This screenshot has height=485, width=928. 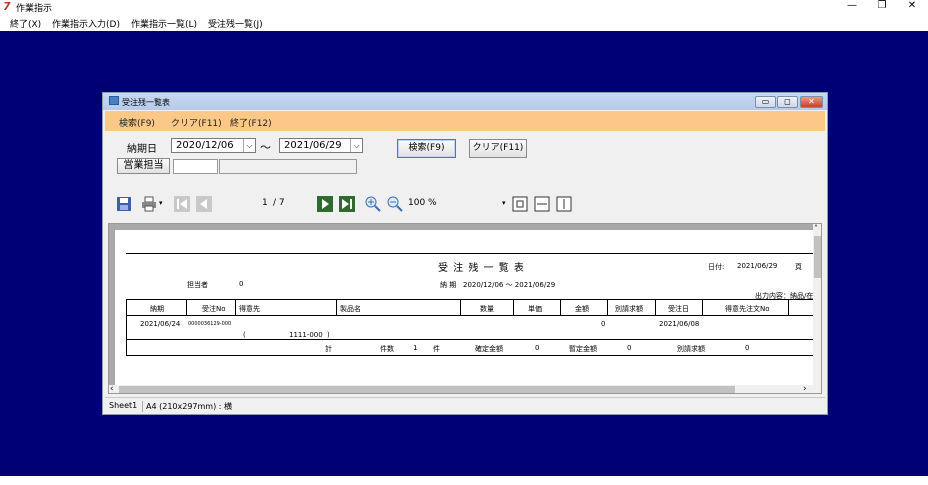 I want to click on col-header-order-no: 得意先注文No, so click(x=747, y=309).